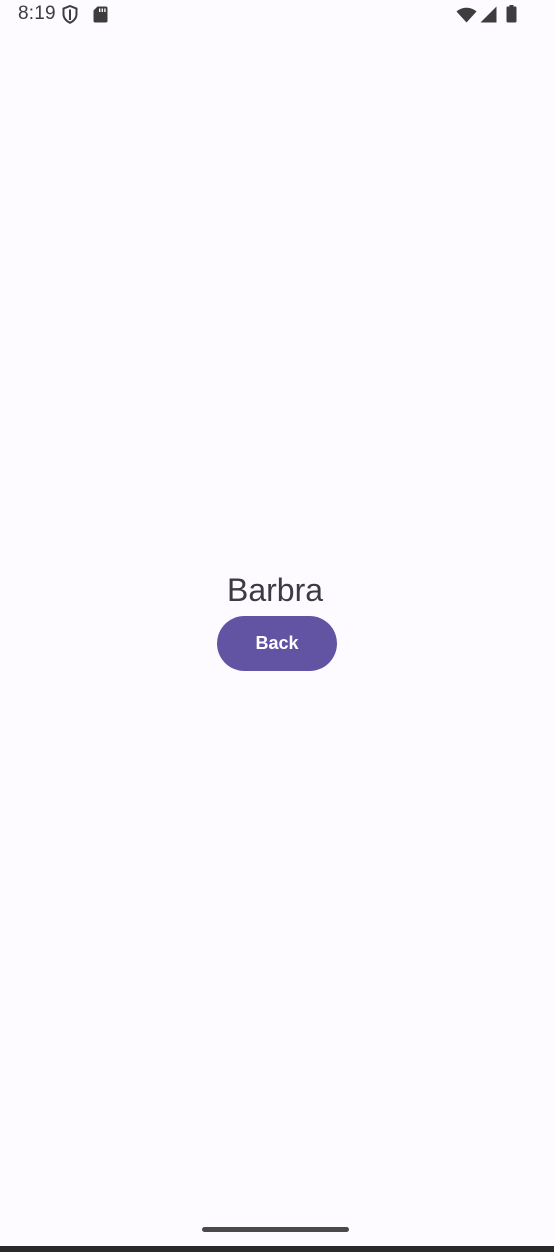 This screenshot has width=554, height=1252. I want to click on home-indicator, so click(275, 1229).